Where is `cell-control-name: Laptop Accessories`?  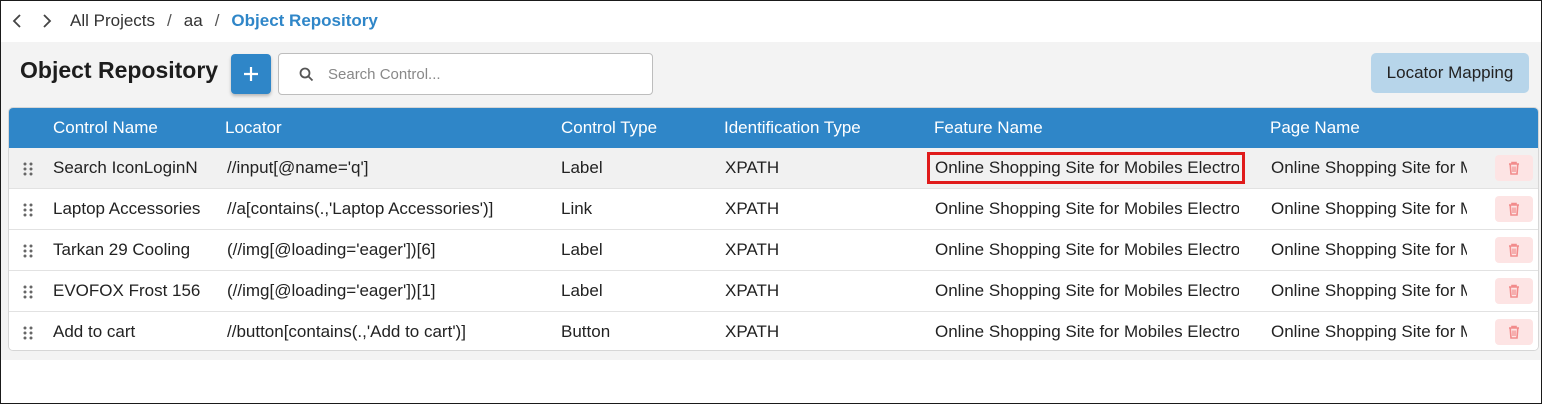
cell-control-name: Laptop Accessories is located at coordinates (127, 208).